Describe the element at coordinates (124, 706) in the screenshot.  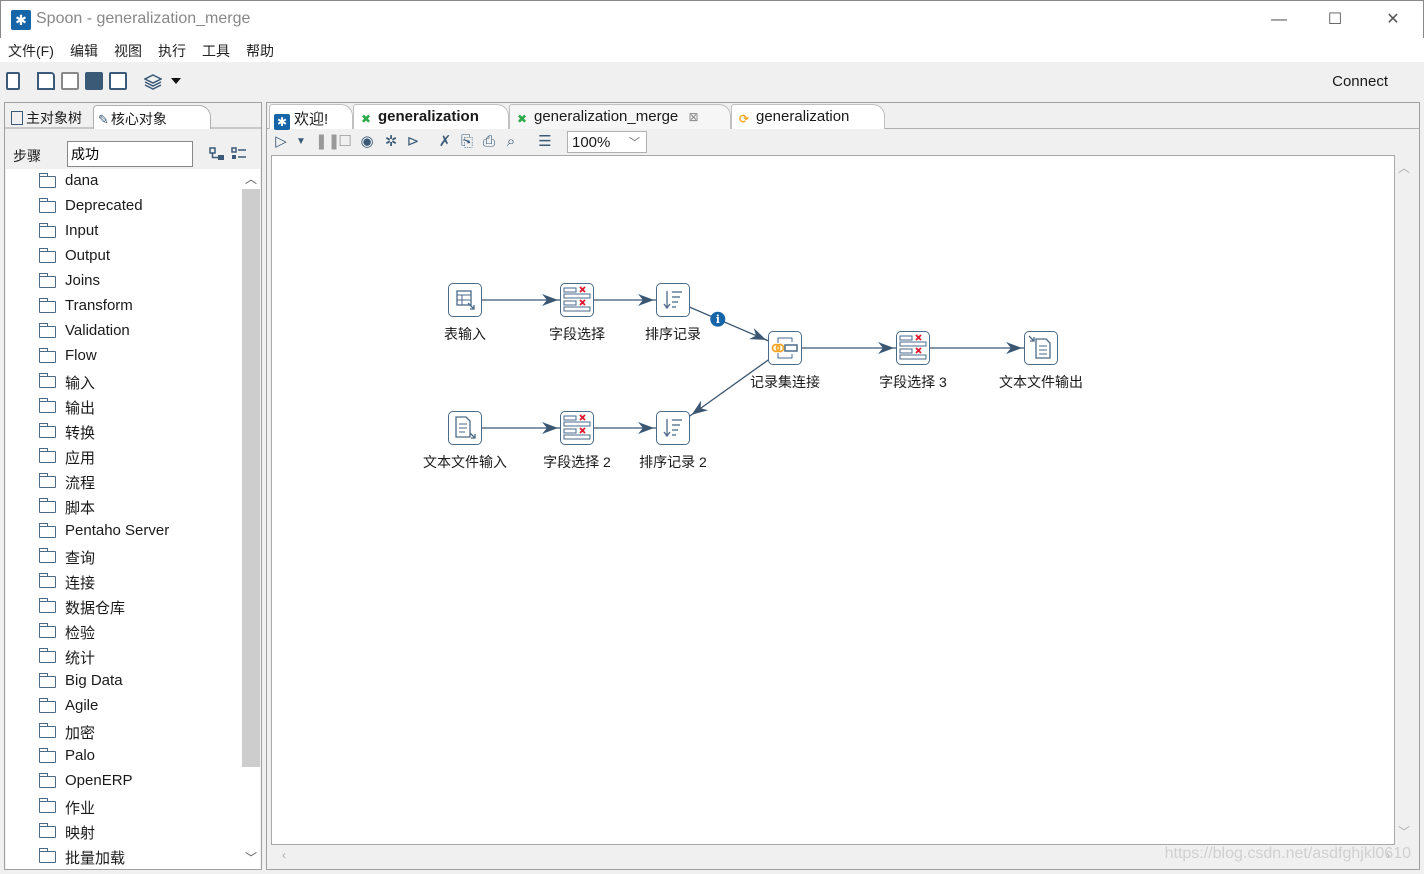
I see `tree-item: Agile` at that location.